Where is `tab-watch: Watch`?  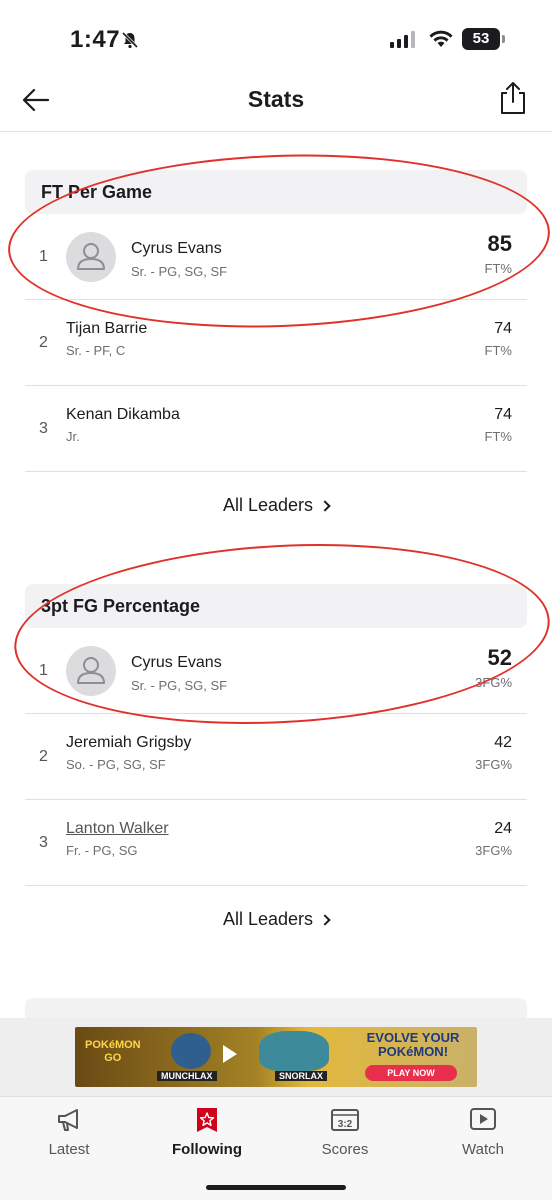
tab-watch: Watch is located at coordinates (483, 1137).